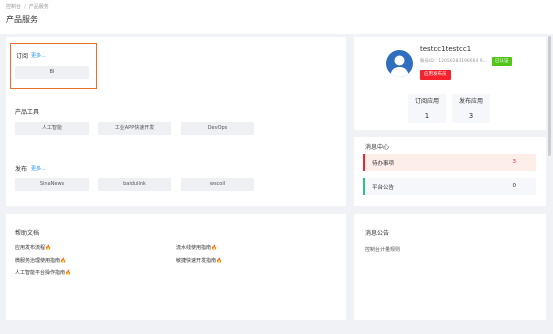 The width and height of the screenshot is (553, 334). I want to click on help-docs-title: 帮助文档, so click(27, 233).